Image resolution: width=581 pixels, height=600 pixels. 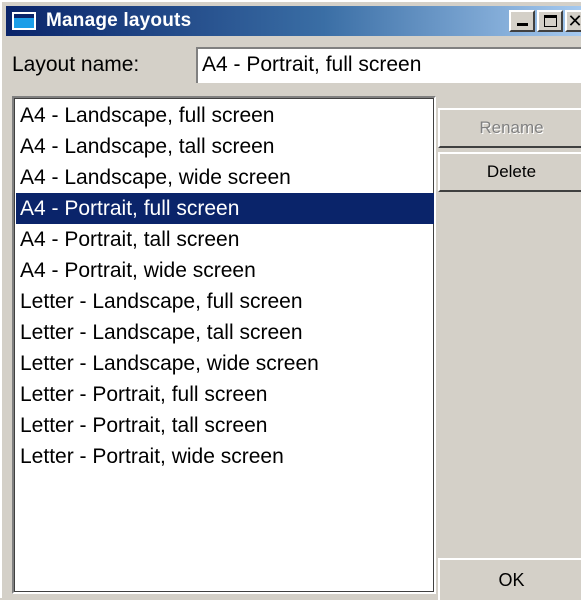 What do you see at coordinates (509, 579) in the screenshot?
I see `ok-button: OK` at bounding box center [509, 579].